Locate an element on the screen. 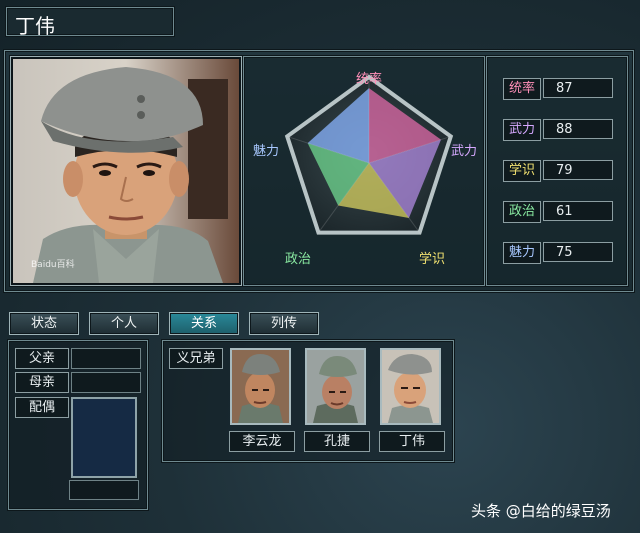  stat-value: 88 is located at coordinates (578, 129).